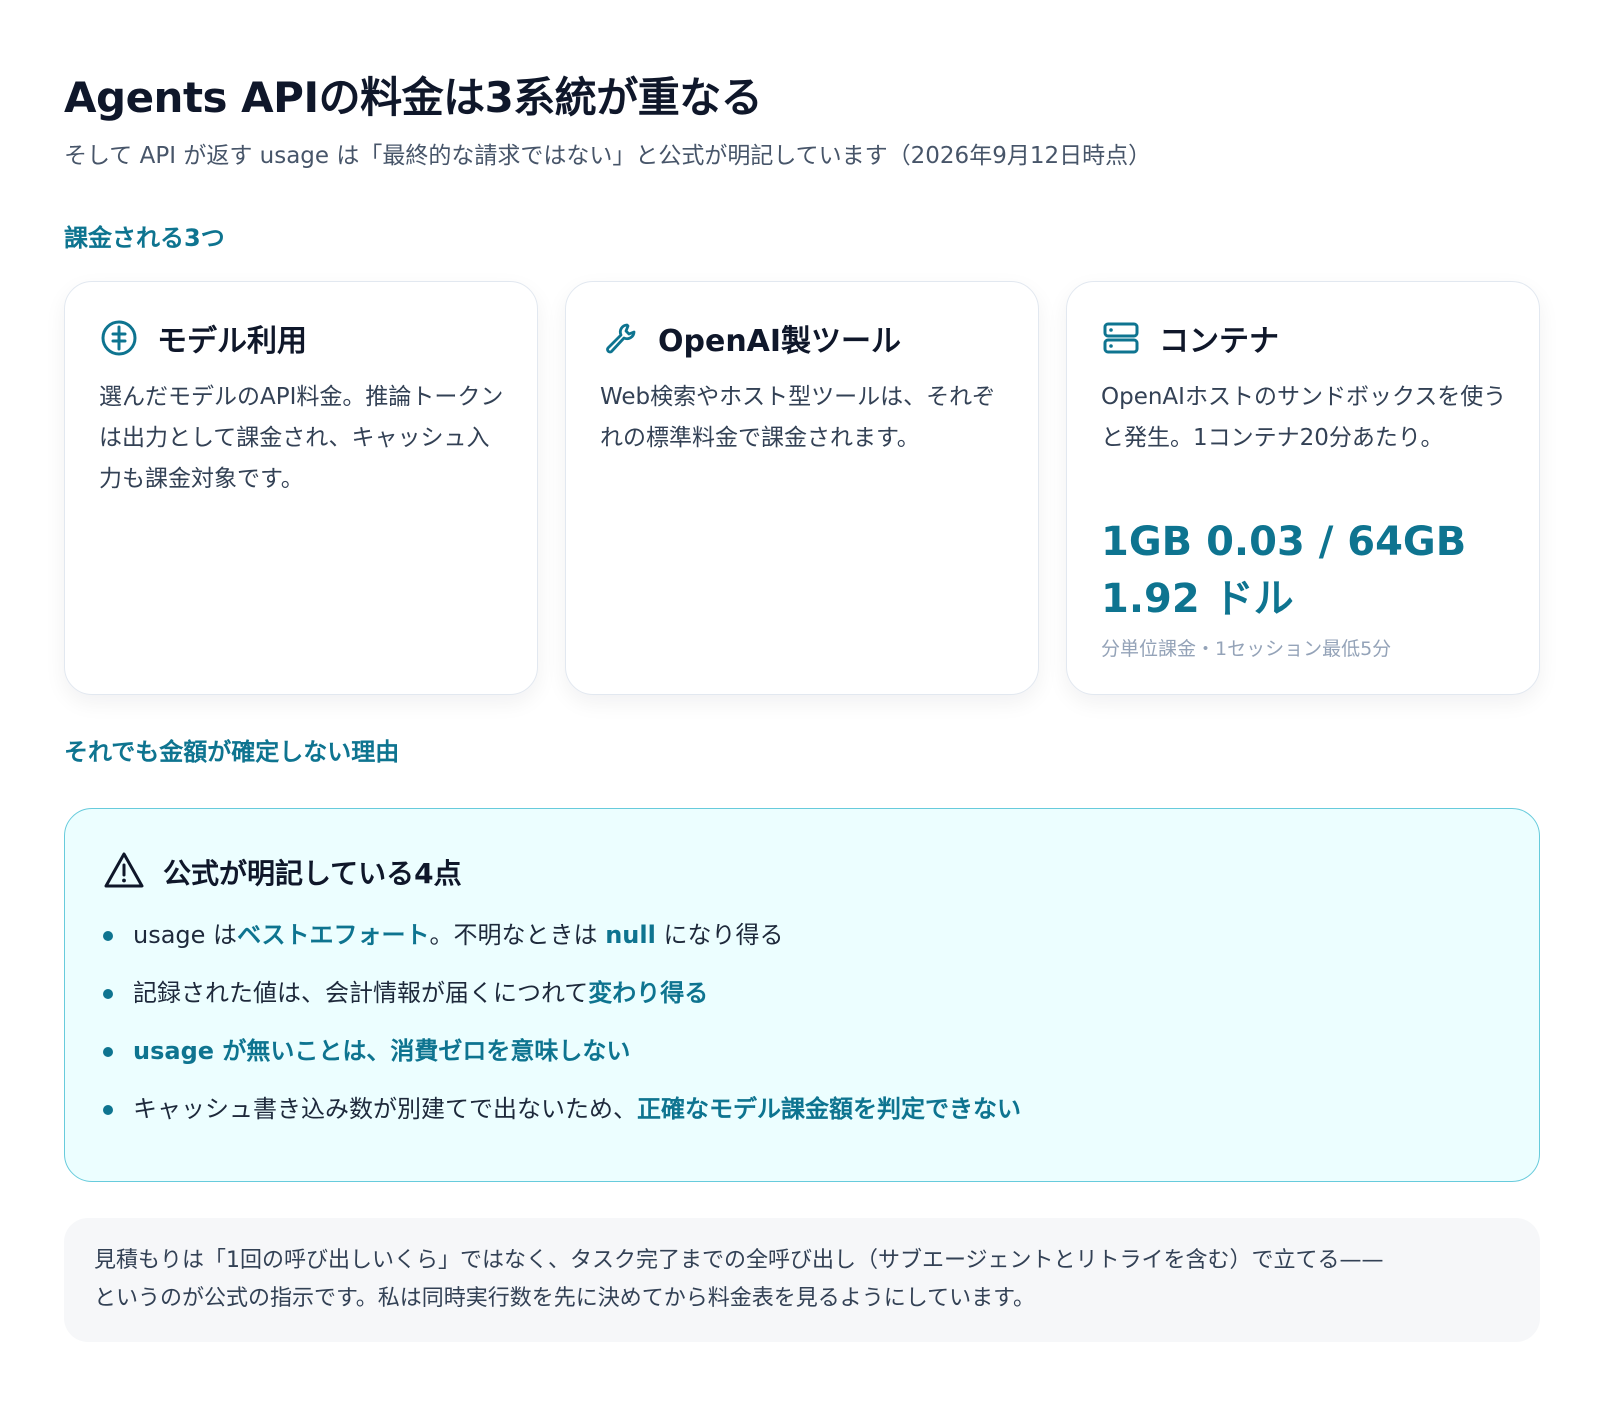 Image resolution: width=1600 pixels, height=1402 pixels. Describe the element at coordinates (648, 993) in the screenshot. I see `highlighted-text: 変わり得る` at that location.